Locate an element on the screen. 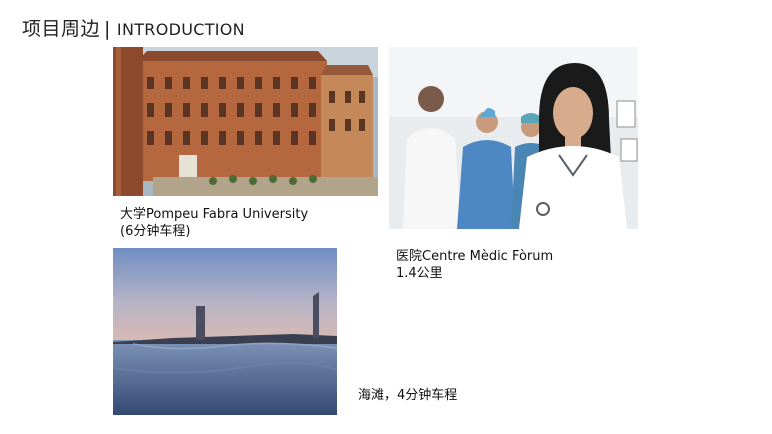  beach-caption: 海滩，4分钟车程 is located at coordinates (407, 395).